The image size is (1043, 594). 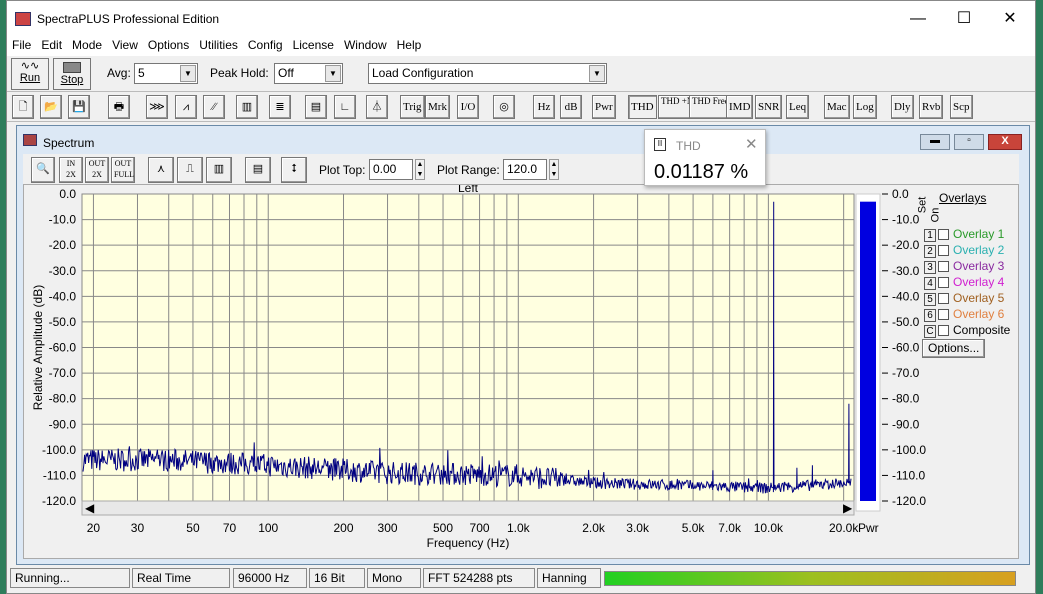 I want to click on tool-mac-button: Mac, so click(x=837, y=107).